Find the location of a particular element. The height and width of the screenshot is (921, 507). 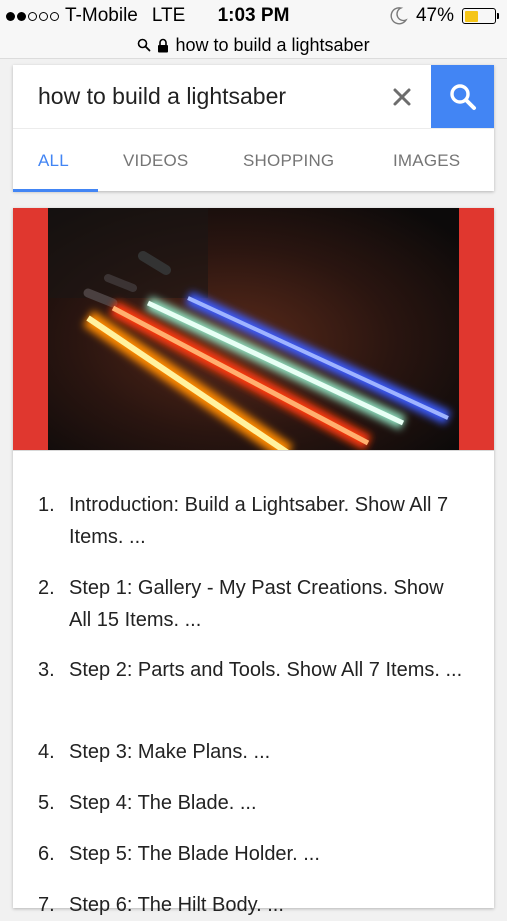

search-row: how to build a lightsaber is located at coordinates (253, 96).